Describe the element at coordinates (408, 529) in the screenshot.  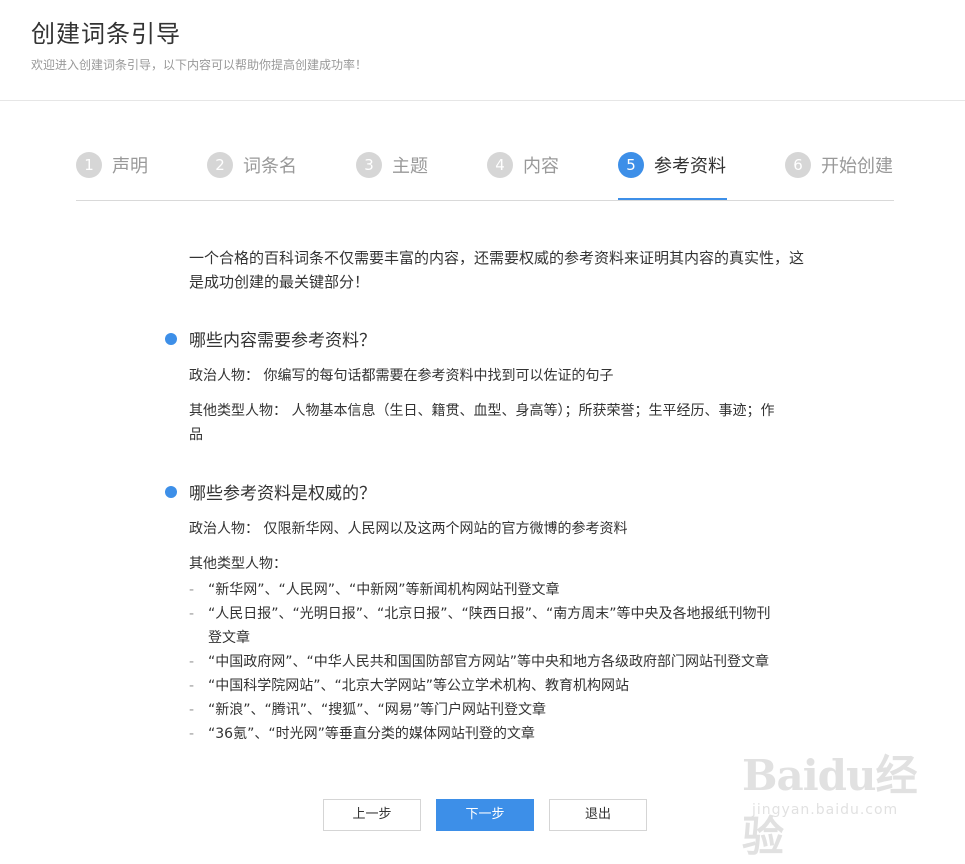
I see `politics-sources: 政治人物： 仅限新华网、人民网以及这两个网站的官方微博的参考资料` at that location.